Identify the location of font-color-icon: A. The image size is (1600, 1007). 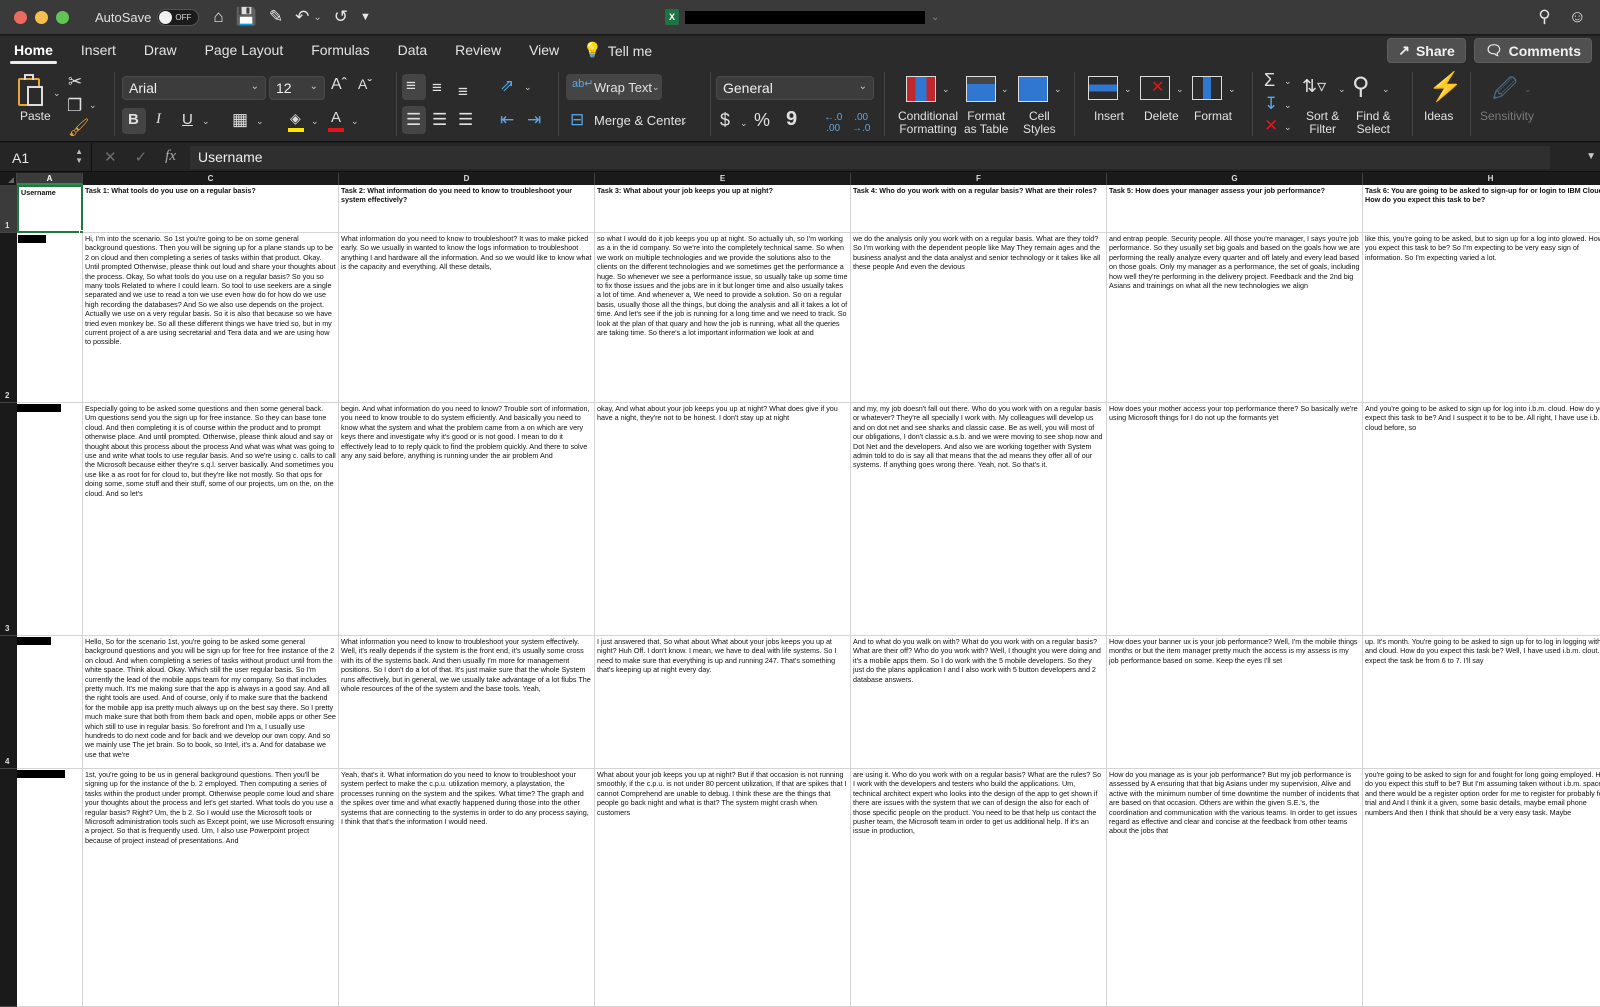
(337, 120).